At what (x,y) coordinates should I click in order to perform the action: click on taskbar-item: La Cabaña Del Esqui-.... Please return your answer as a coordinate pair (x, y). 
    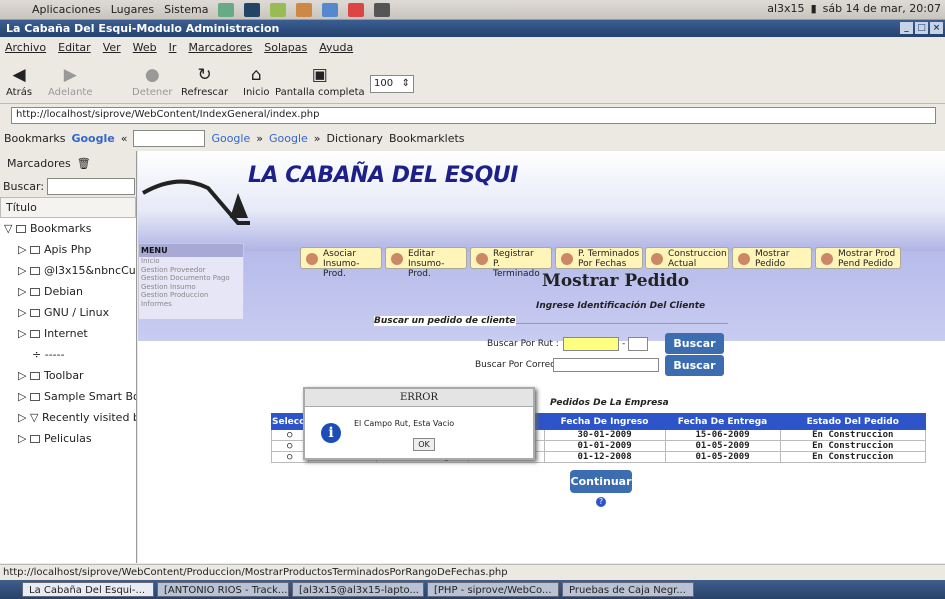
    Looking at the image, I should click on (88, 589).